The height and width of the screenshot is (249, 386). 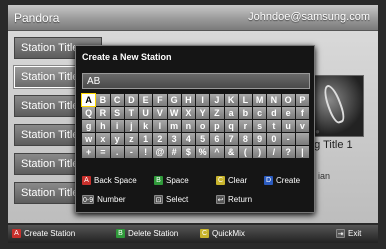 I want to click on keyboard-key: w, so click(x=89, y=139).